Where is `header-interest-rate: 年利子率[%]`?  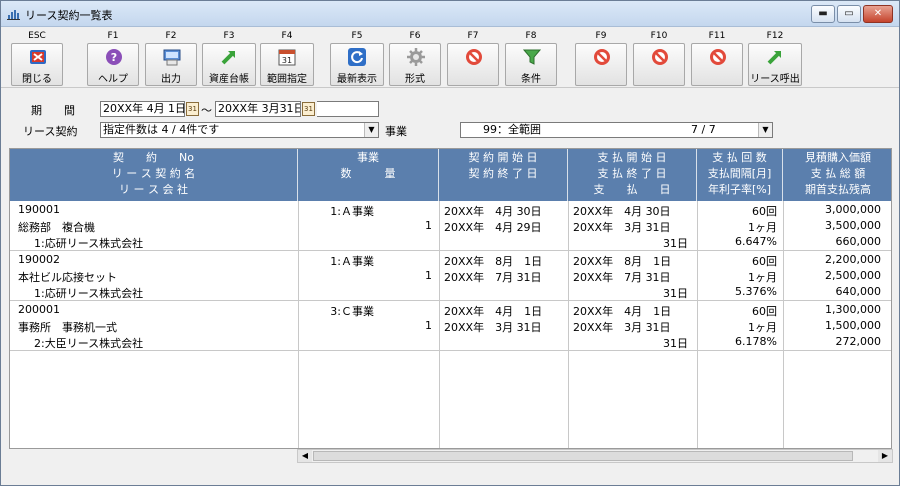
header-interest-rate: 年利子率[%] is located at coordinates (739, 189).